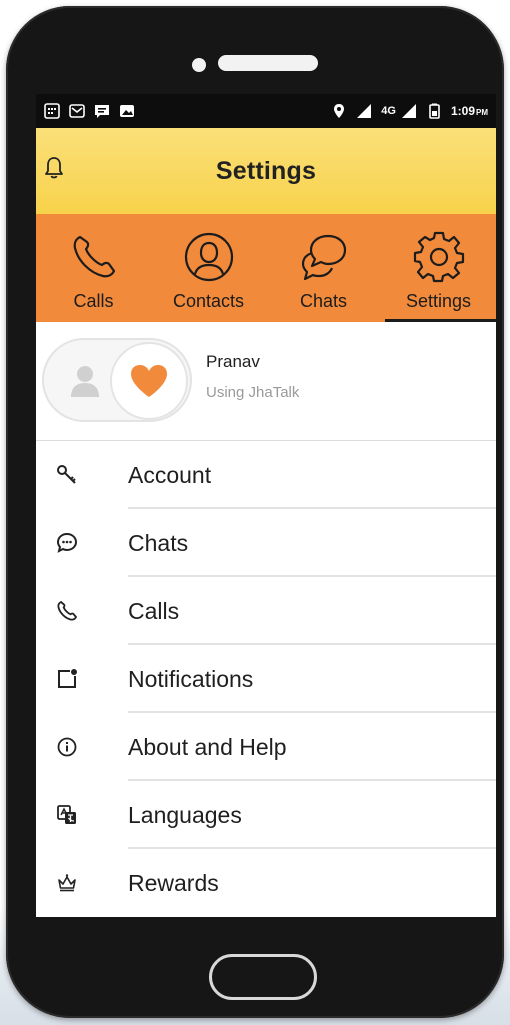 The image size is (510, 1025). What do you see at coordinates (208, 257) in the screenshot?
I see `contact-icon` at bounding box center [208, 257].